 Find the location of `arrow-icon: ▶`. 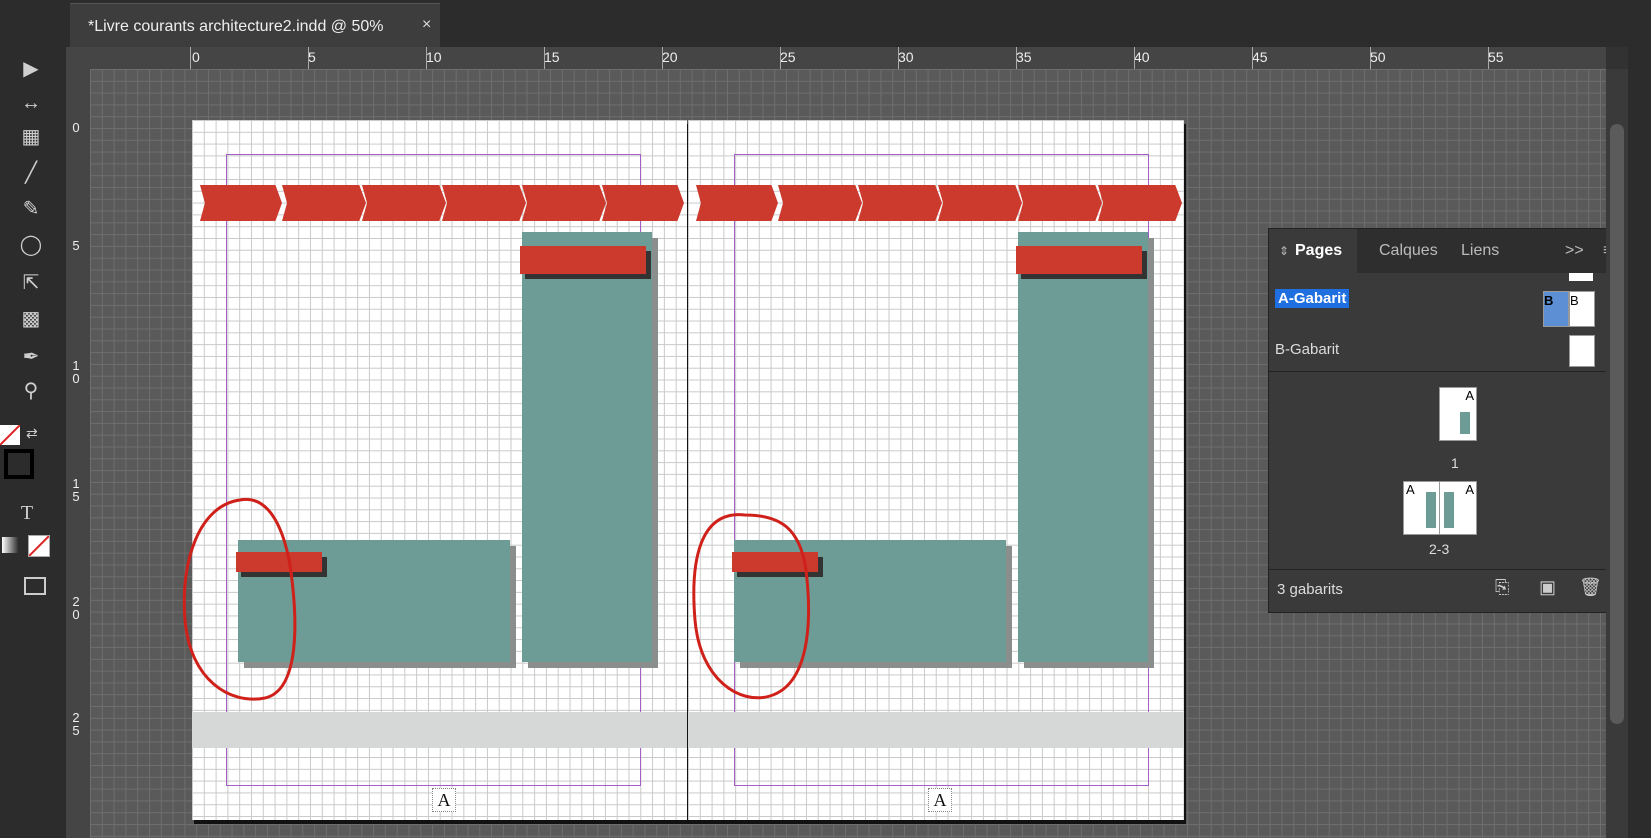

arrow-icon: ▶ is located at coordinates (31, 69).